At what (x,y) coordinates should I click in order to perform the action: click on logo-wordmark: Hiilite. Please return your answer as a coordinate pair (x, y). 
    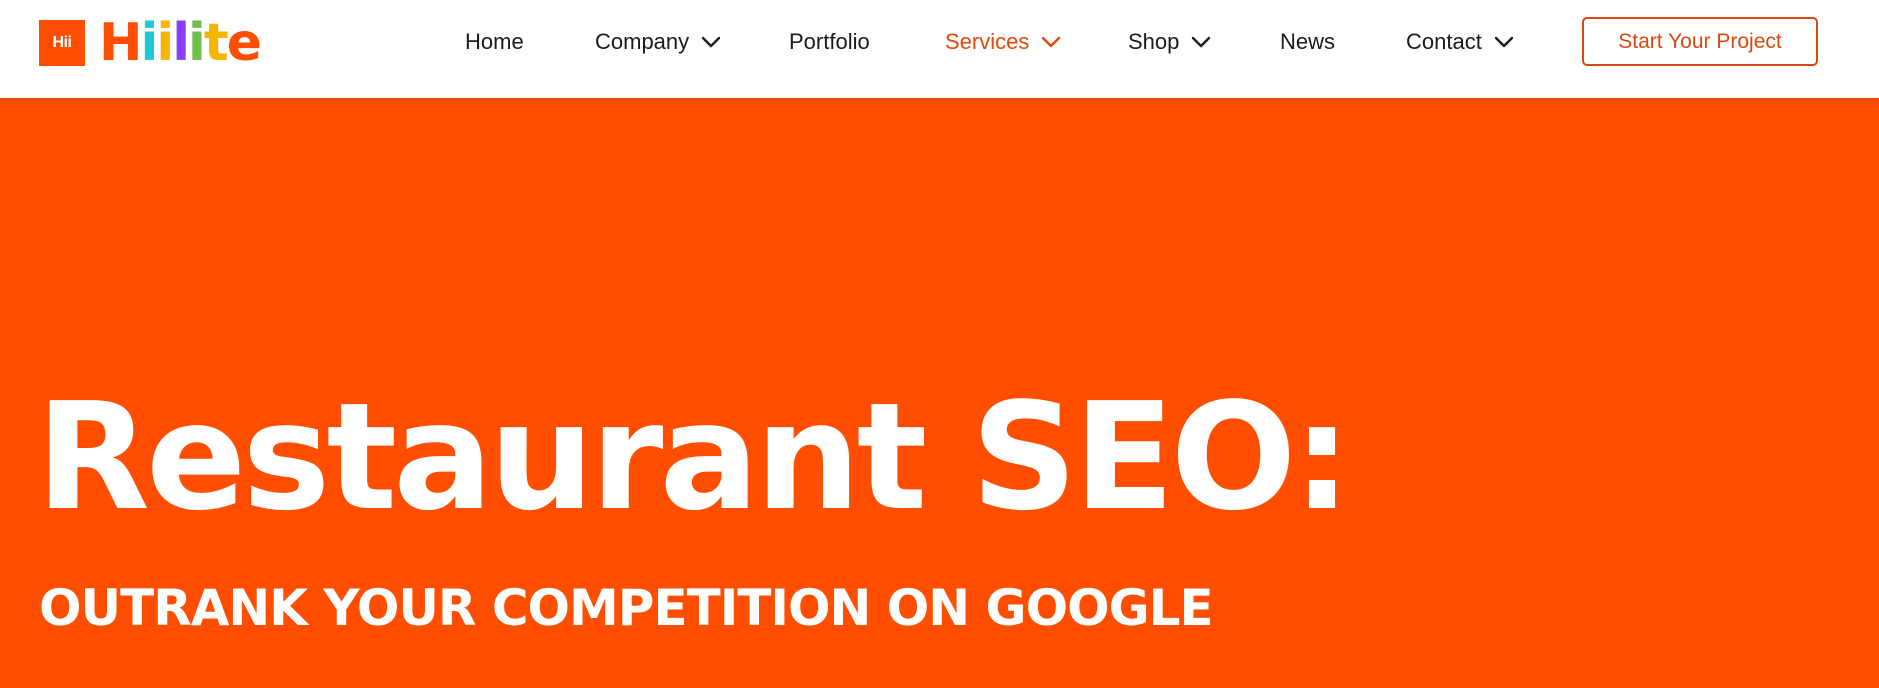
    Looking at the image, I should click on (180, 43).